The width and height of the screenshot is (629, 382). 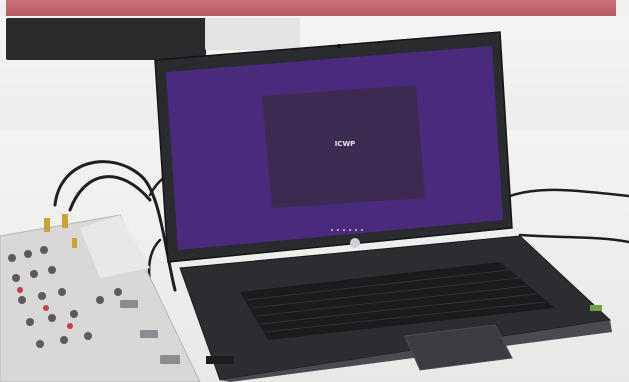 What do you see at coordinates (355, 243) in the screenshot?
I see `hp-logo` at bounding box center [355, 243].